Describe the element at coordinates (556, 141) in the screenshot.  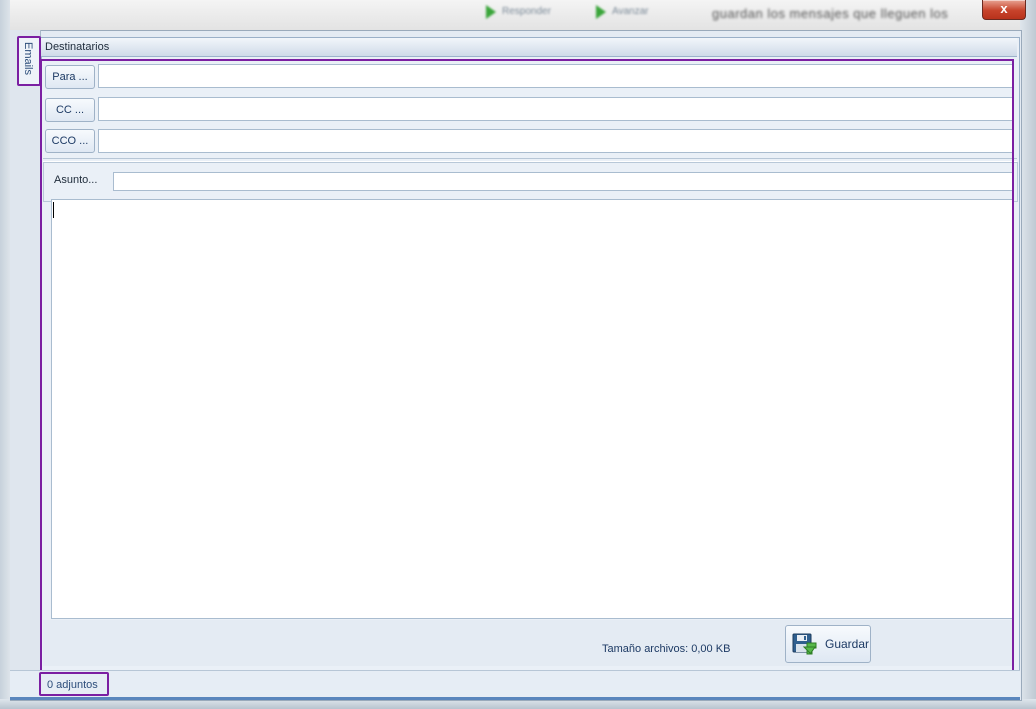
I see `bcc-field` at that location.